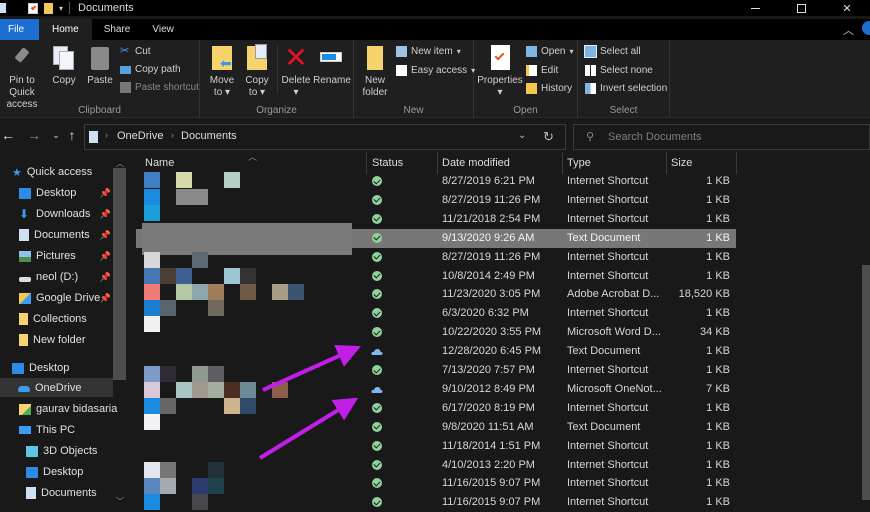 This screenshot has height=512, width=870. I want to click on edit-icon, so click(531, 70).